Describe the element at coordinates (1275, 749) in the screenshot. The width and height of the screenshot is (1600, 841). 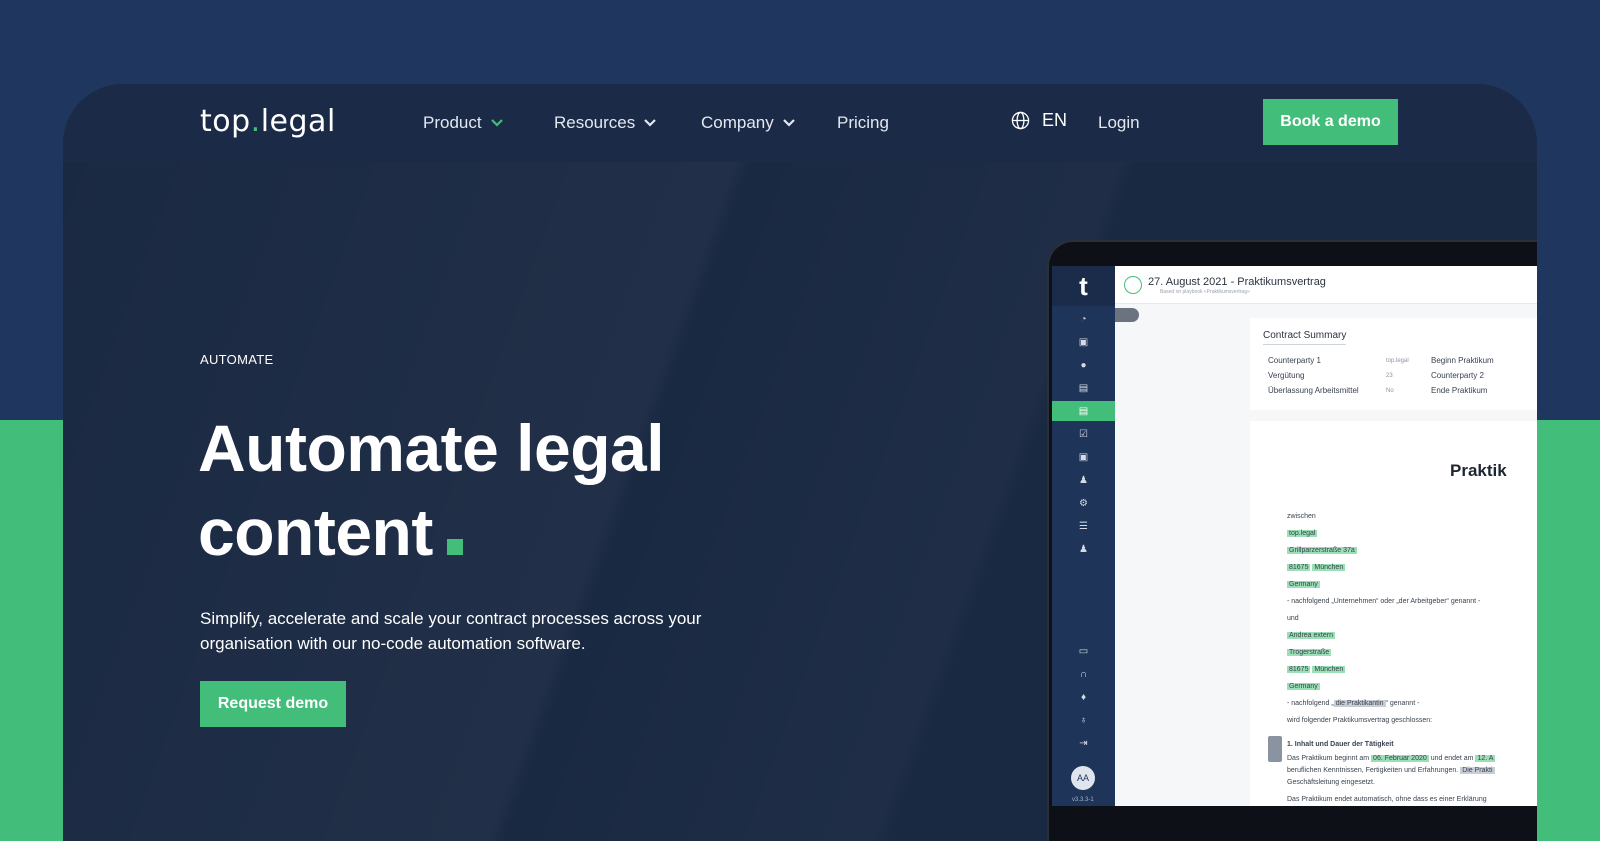
I see `comment-marker-icon` at that location.